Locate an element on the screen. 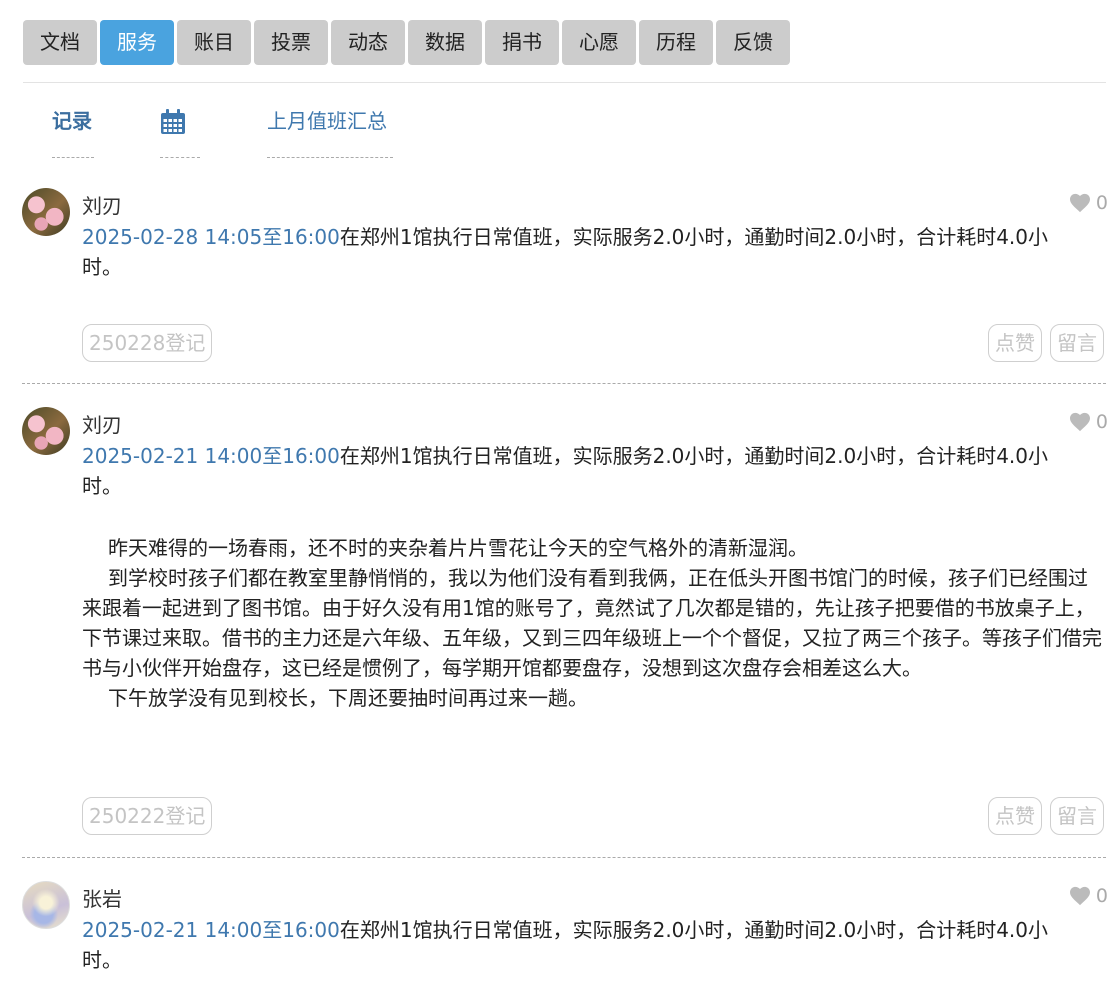 The image size is (1113, 991). nav-vote: 投票 is located at coordinates (291, 42).